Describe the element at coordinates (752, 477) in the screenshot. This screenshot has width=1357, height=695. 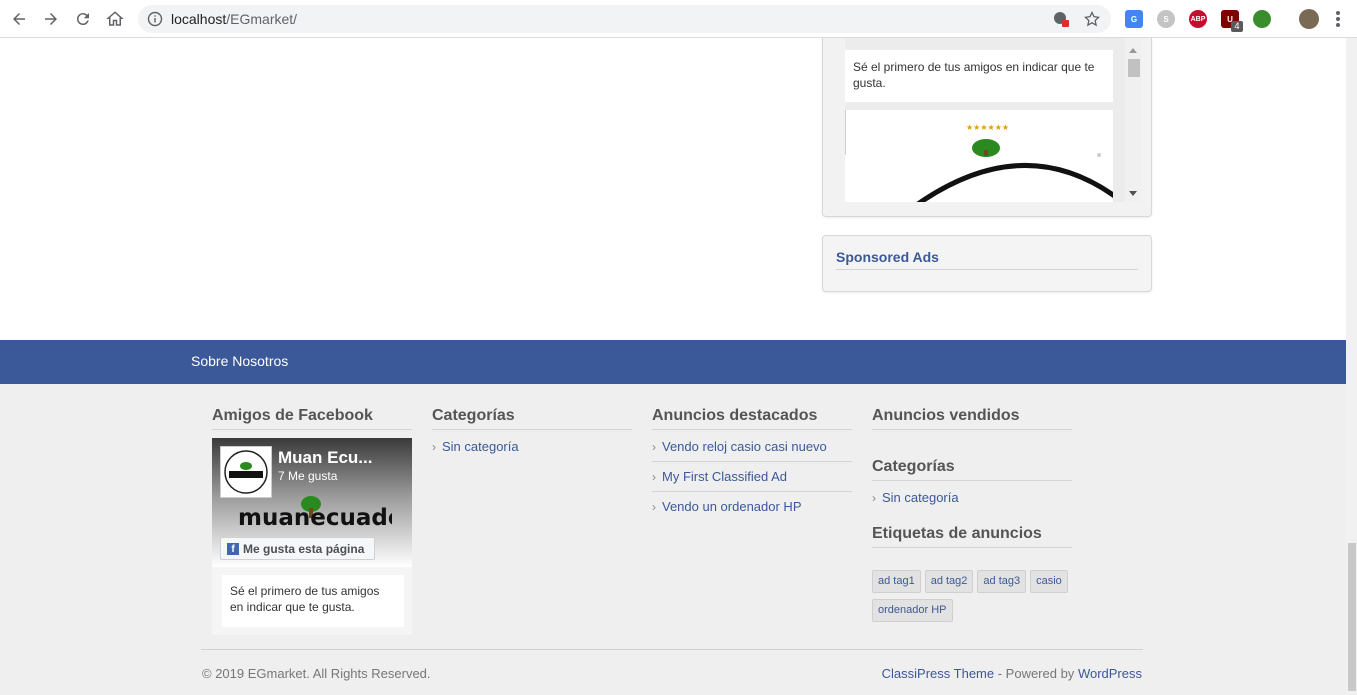
I see `featured-ad-link: › My First Classified Ad` at that location.